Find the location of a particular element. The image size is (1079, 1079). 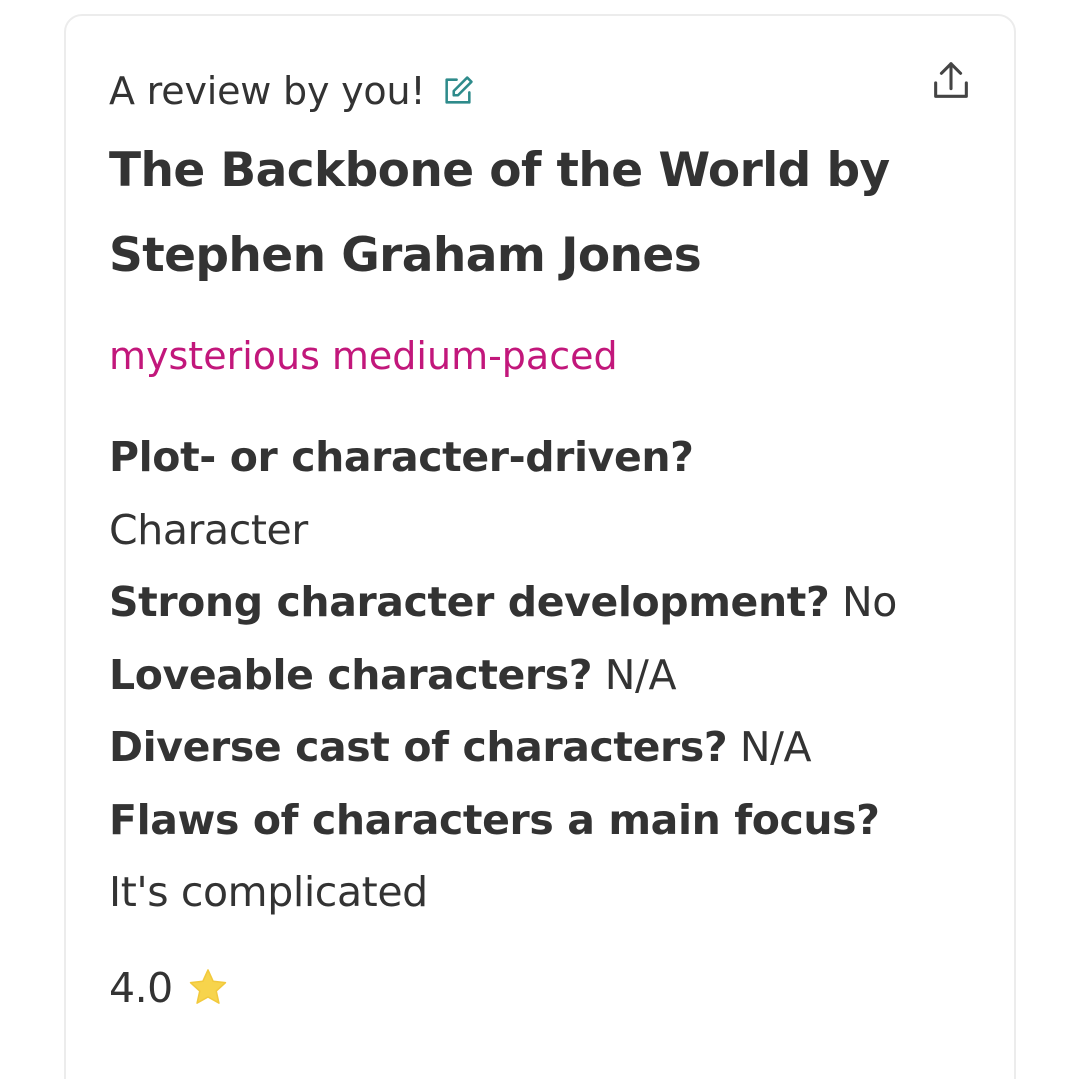

review-header: A review by you! is located at coordinates (292, 91).